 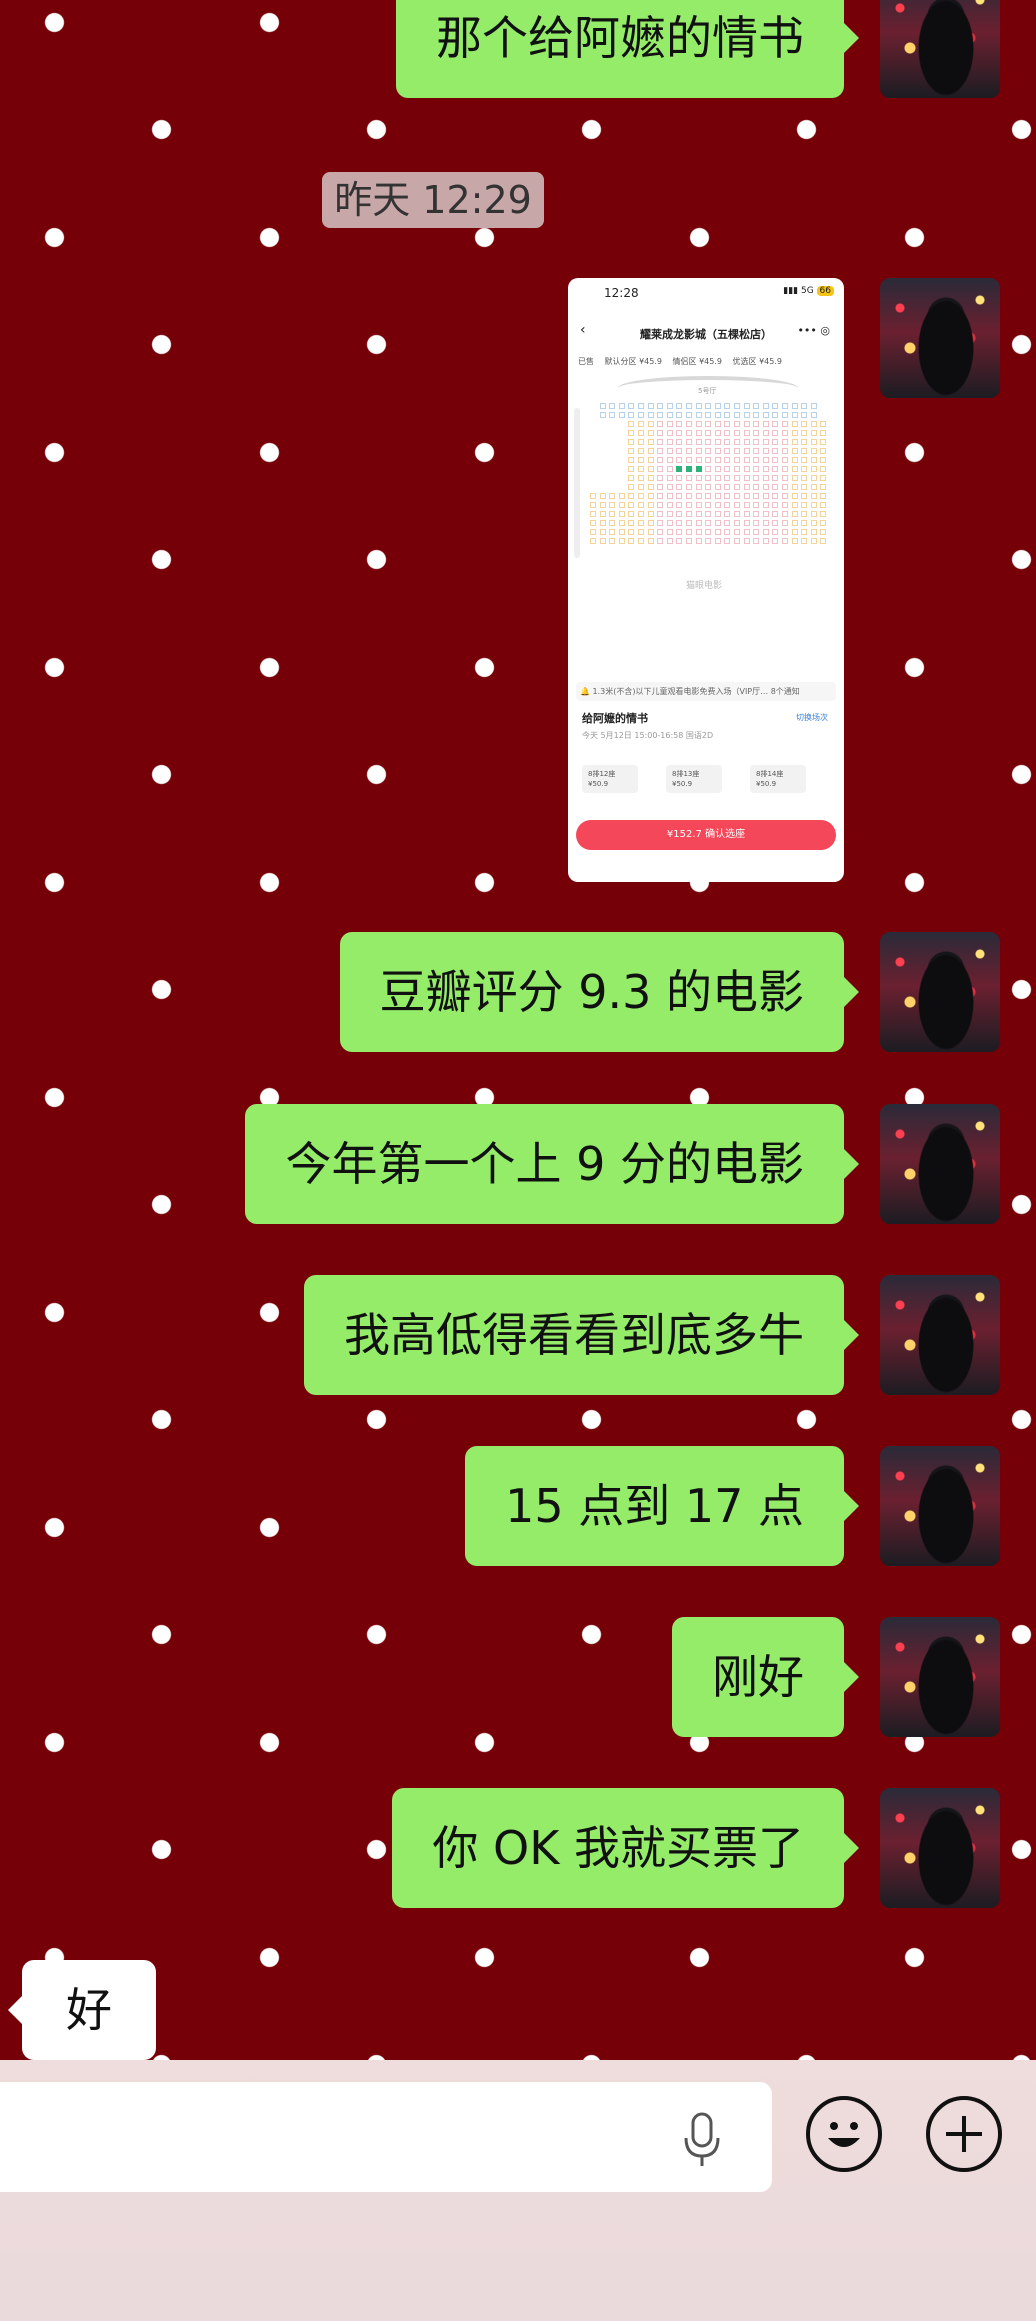 I want to click on message-bubble-out: 刚好, so click(x=765, y=1677).